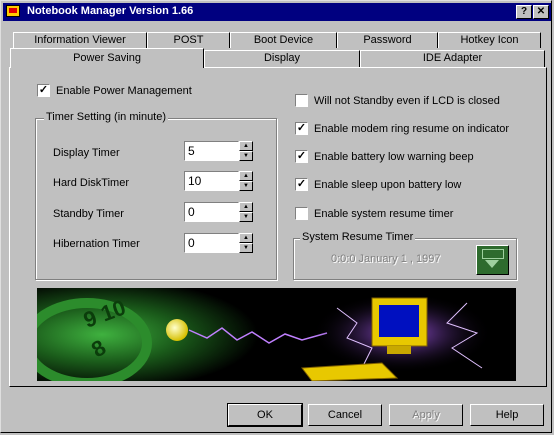 Image resolution: width=554 pixels, height=435 pixels. Describe the element at coordinates (412, 128) in the screenshot. I see `checkbox-label: Enable modem ring resume on indicator` at that location.